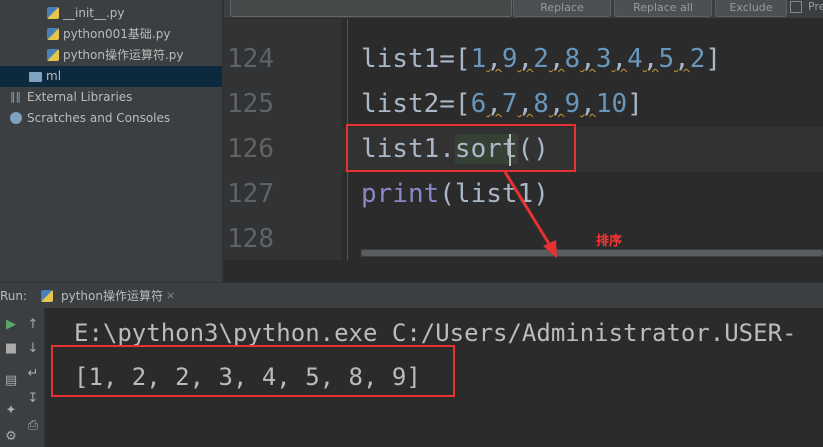 This screenshot has height=447, width=823. I want to click on annotation-label: 排序, so click(609, 241).